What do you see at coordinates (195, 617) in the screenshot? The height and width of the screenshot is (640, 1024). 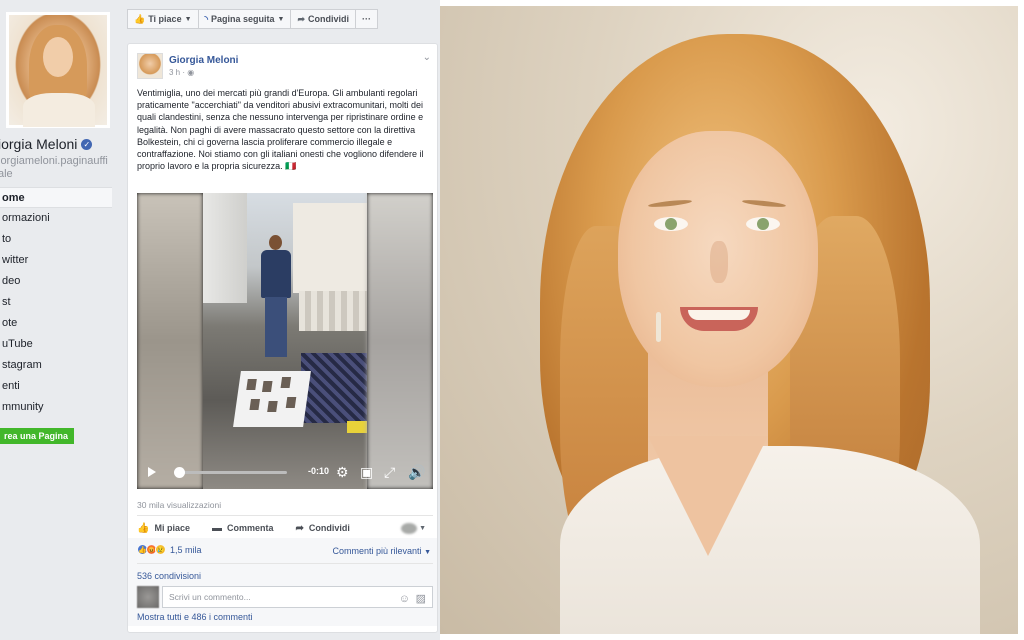 I see `show-all-comments-link: Mostra tutti e 486 i commenti` at bounding box center [195, 617].